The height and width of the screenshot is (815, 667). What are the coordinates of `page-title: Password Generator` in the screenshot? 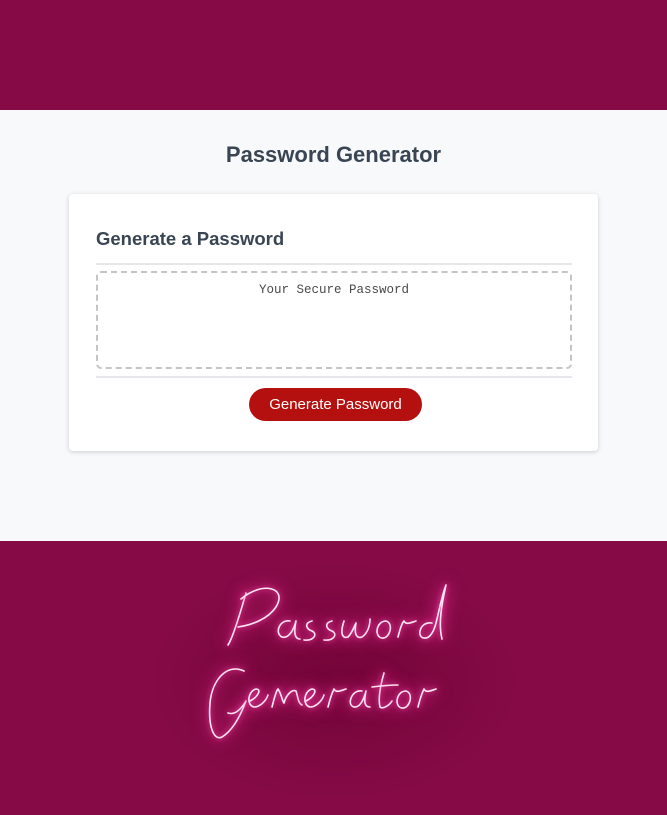 It's located at (333, 154).